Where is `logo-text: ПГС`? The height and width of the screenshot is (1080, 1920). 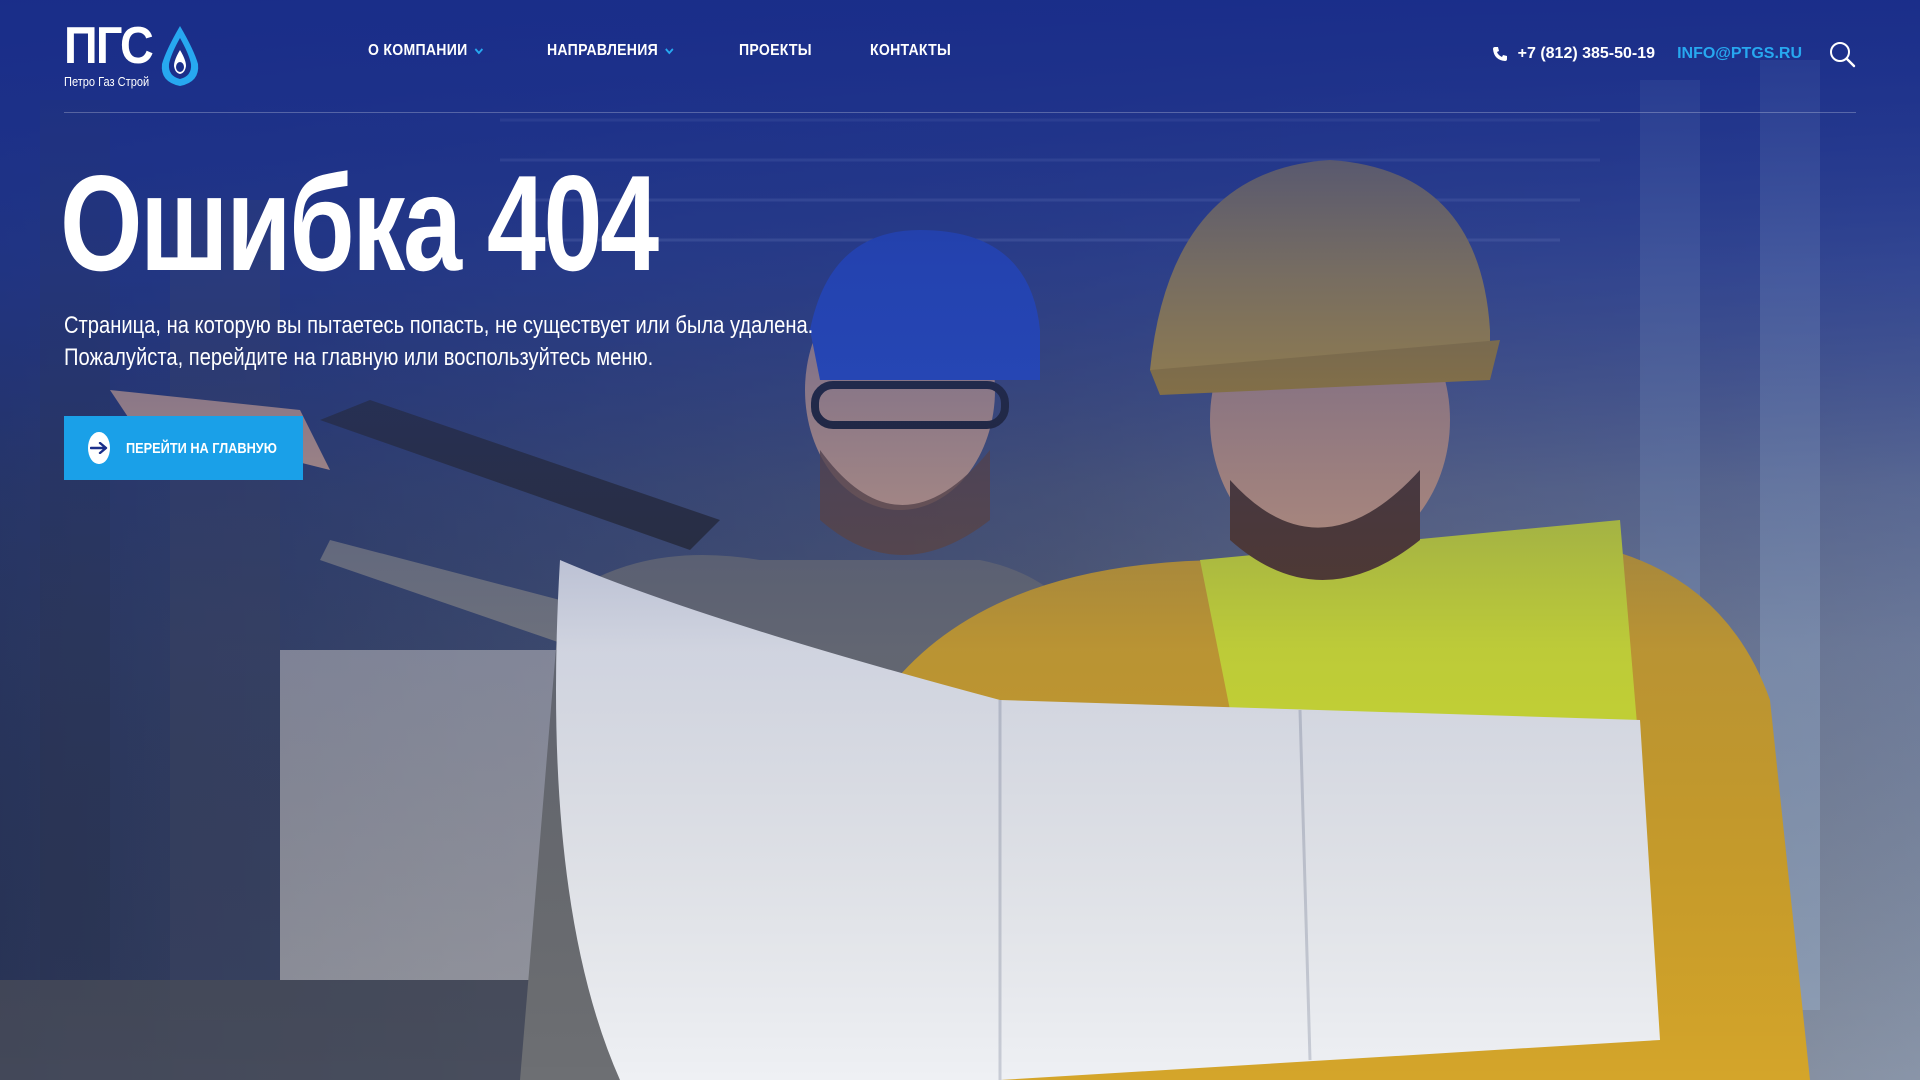
logo-text: ПГС is located at coordinates (109, 46).